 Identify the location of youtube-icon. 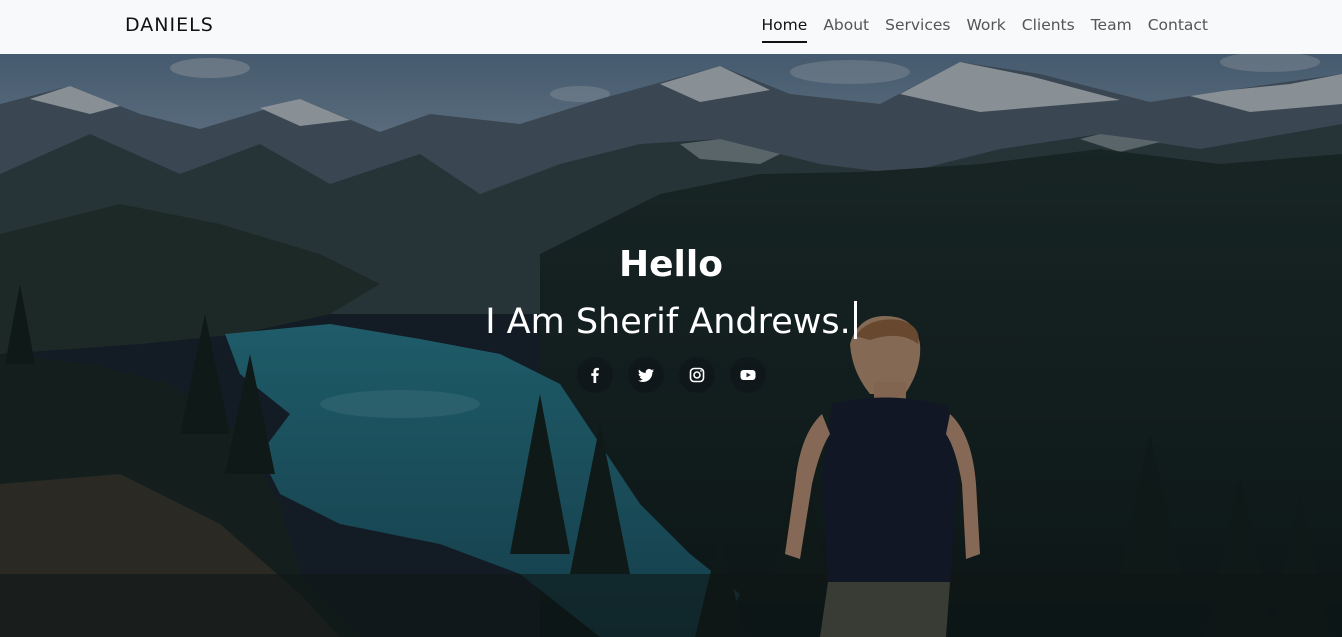
(747, 375).